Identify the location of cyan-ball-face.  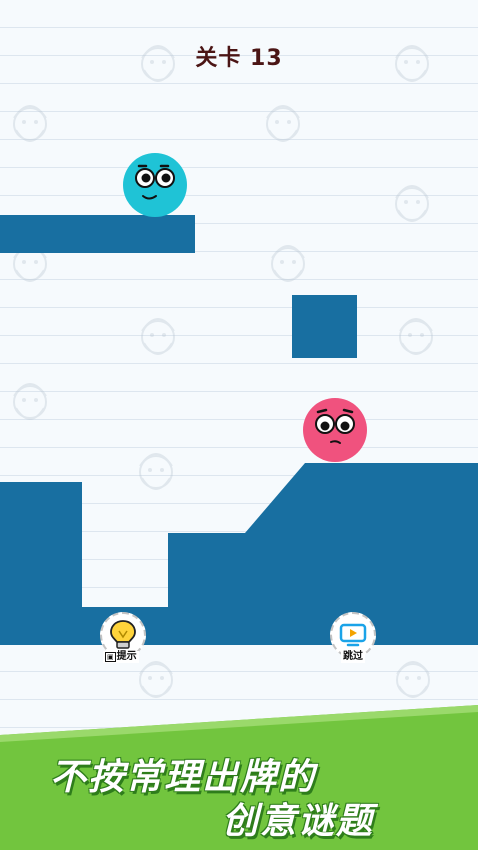
(155, 182).